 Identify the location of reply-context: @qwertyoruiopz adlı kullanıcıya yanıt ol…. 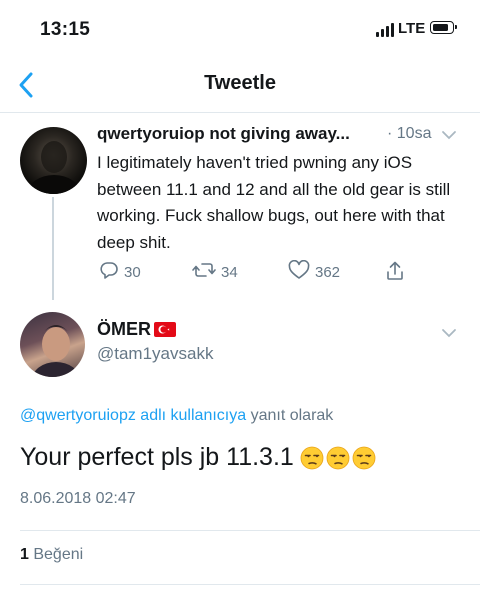
(176, 416).